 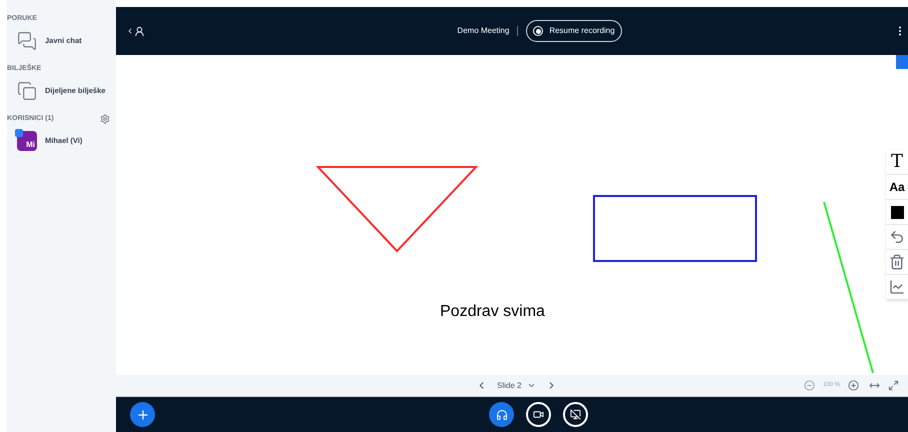 I want to click on screen-share-off-icon, so click(x=575, y=414).